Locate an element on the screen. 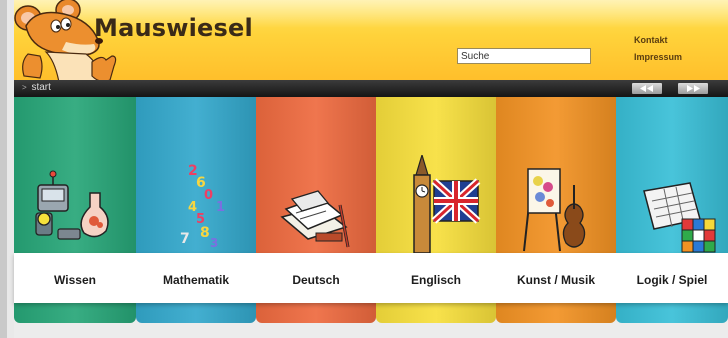  kontakt-link: Kontakt is located at coordinates (651, 40).